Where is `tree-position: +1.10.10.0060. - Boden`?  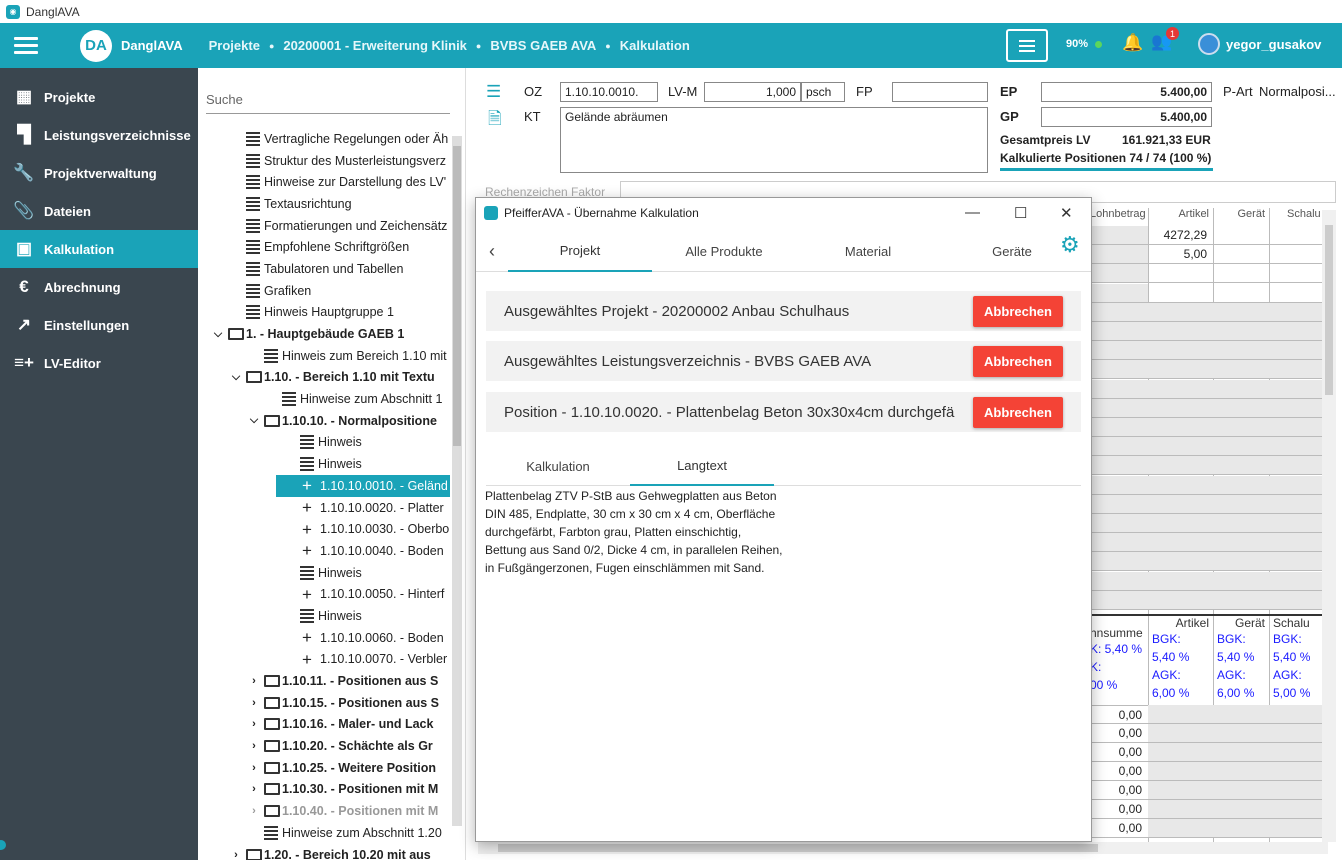
tree-position: +1.10.10.0060. - Boden is located at coordinates (324, 638).